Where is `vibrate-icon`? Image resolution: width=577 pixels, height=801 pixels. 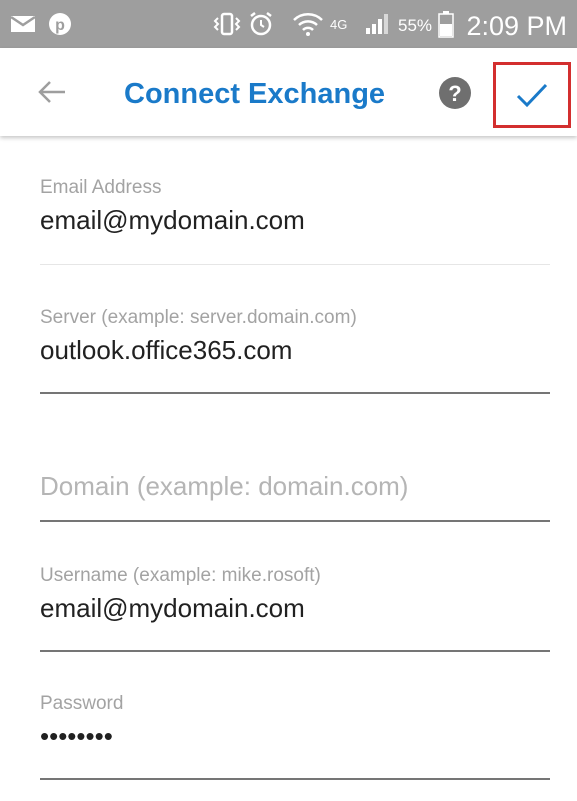
vibrate-icon is located at coordinates (227, 24).